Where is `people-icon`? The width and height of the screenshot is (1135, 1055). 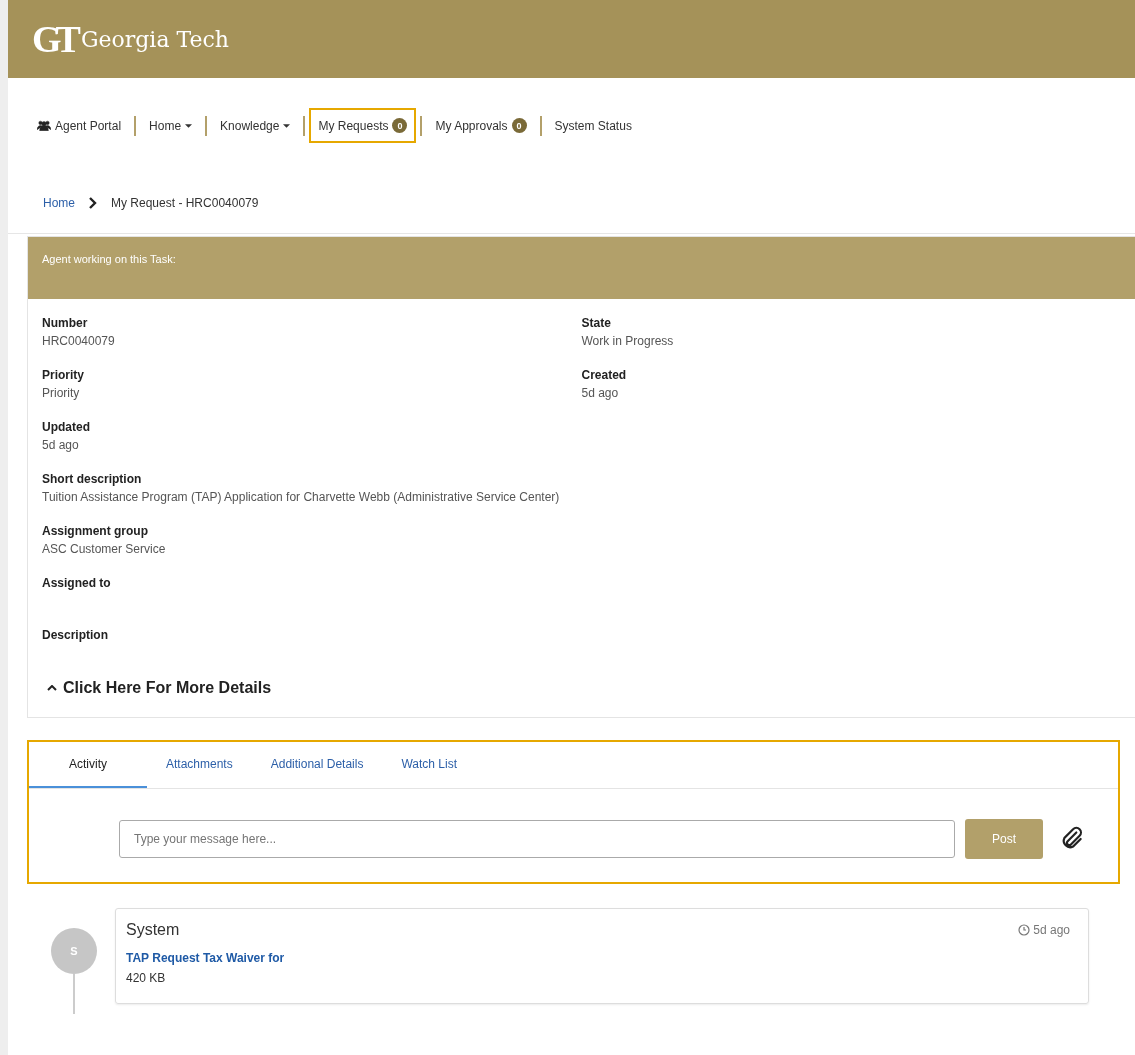 people-icon is located at coordinates (44, 125).